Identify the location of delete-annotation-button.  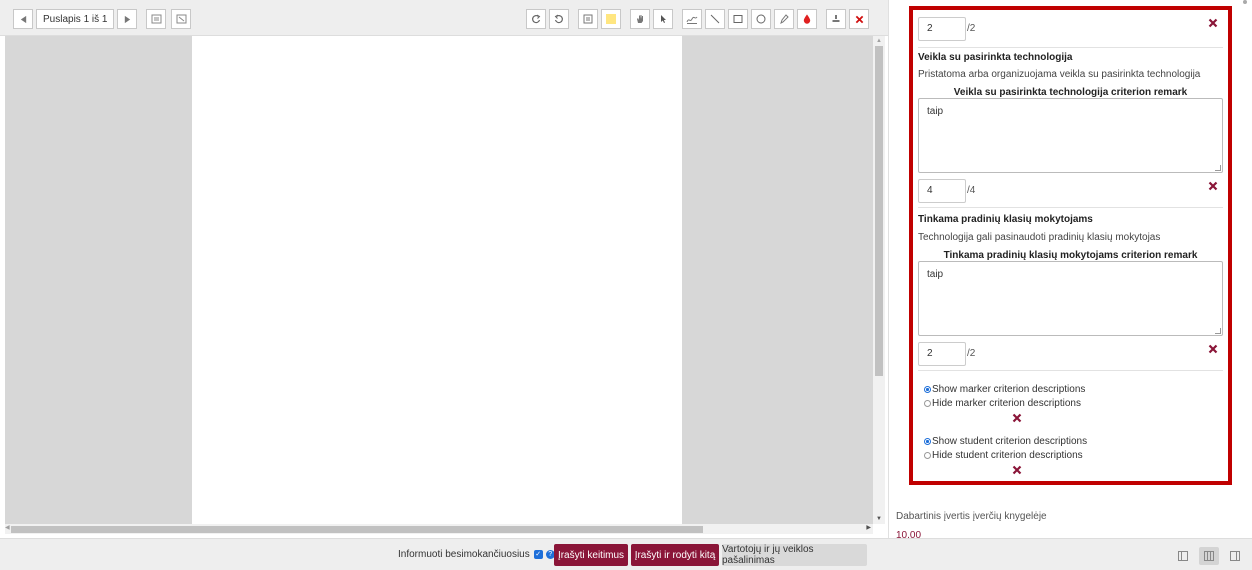
(859, 19).